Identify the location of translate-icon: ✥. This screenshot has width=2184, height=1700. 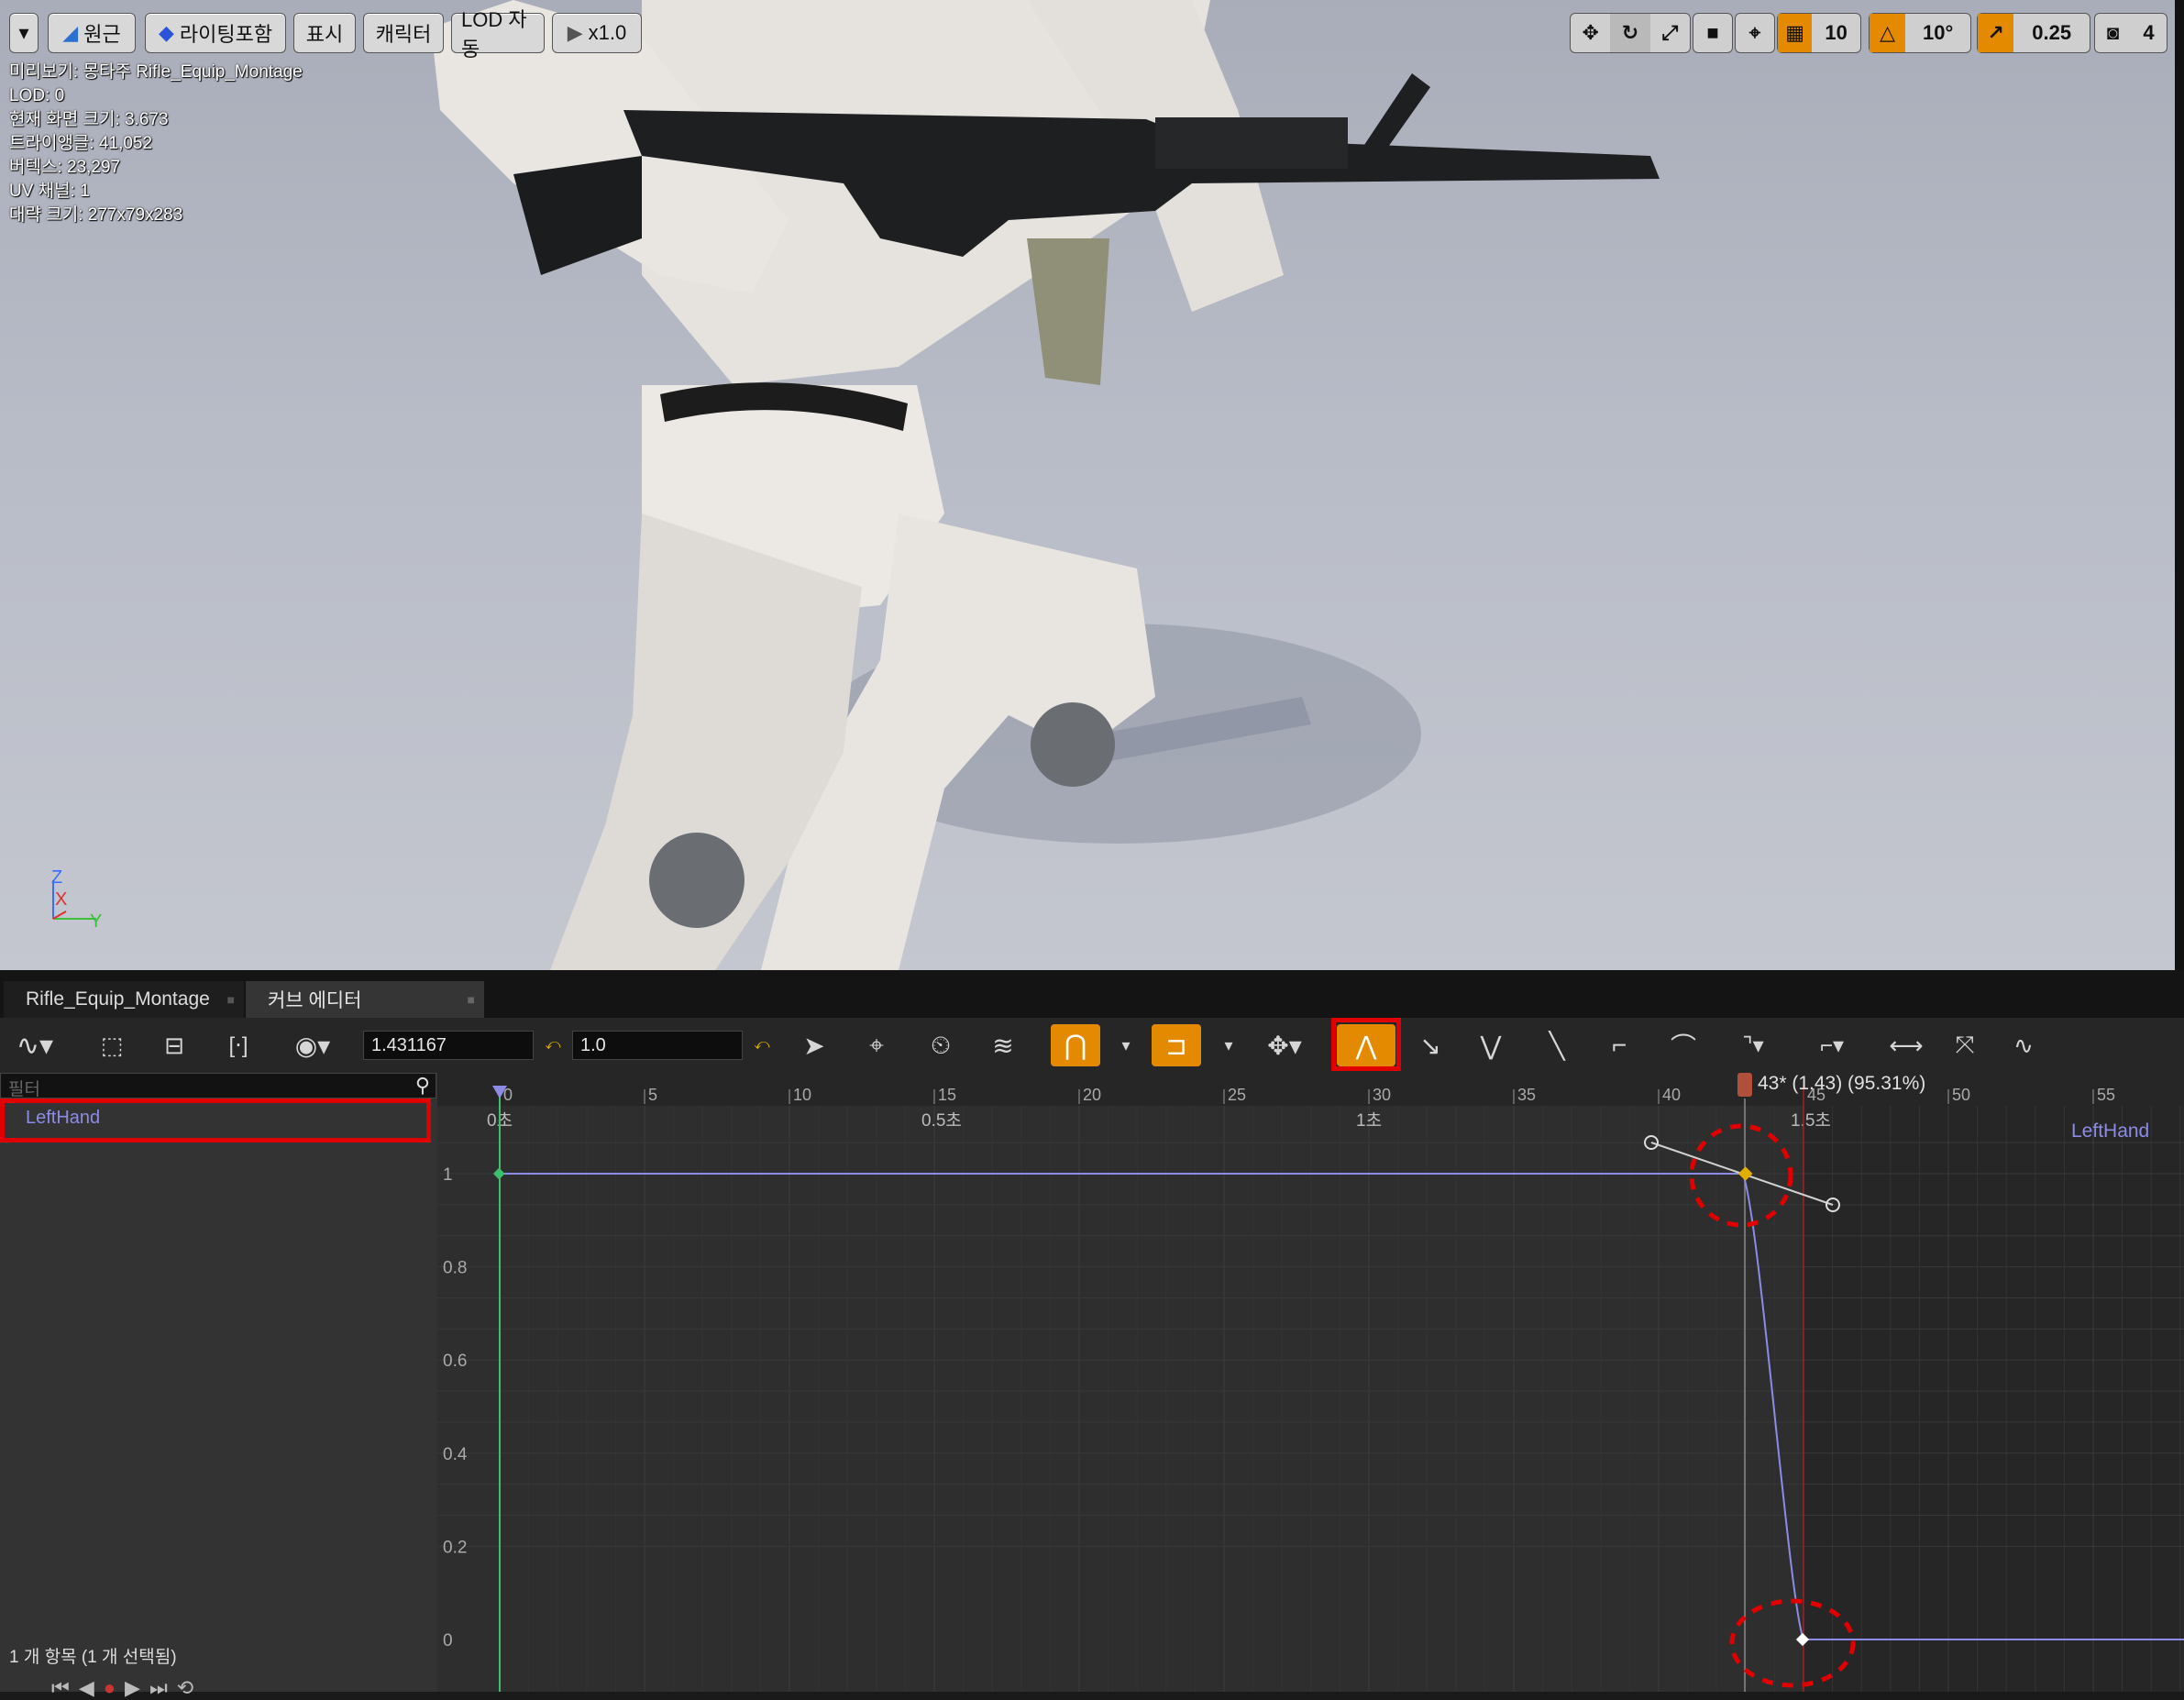
(1590, 33).